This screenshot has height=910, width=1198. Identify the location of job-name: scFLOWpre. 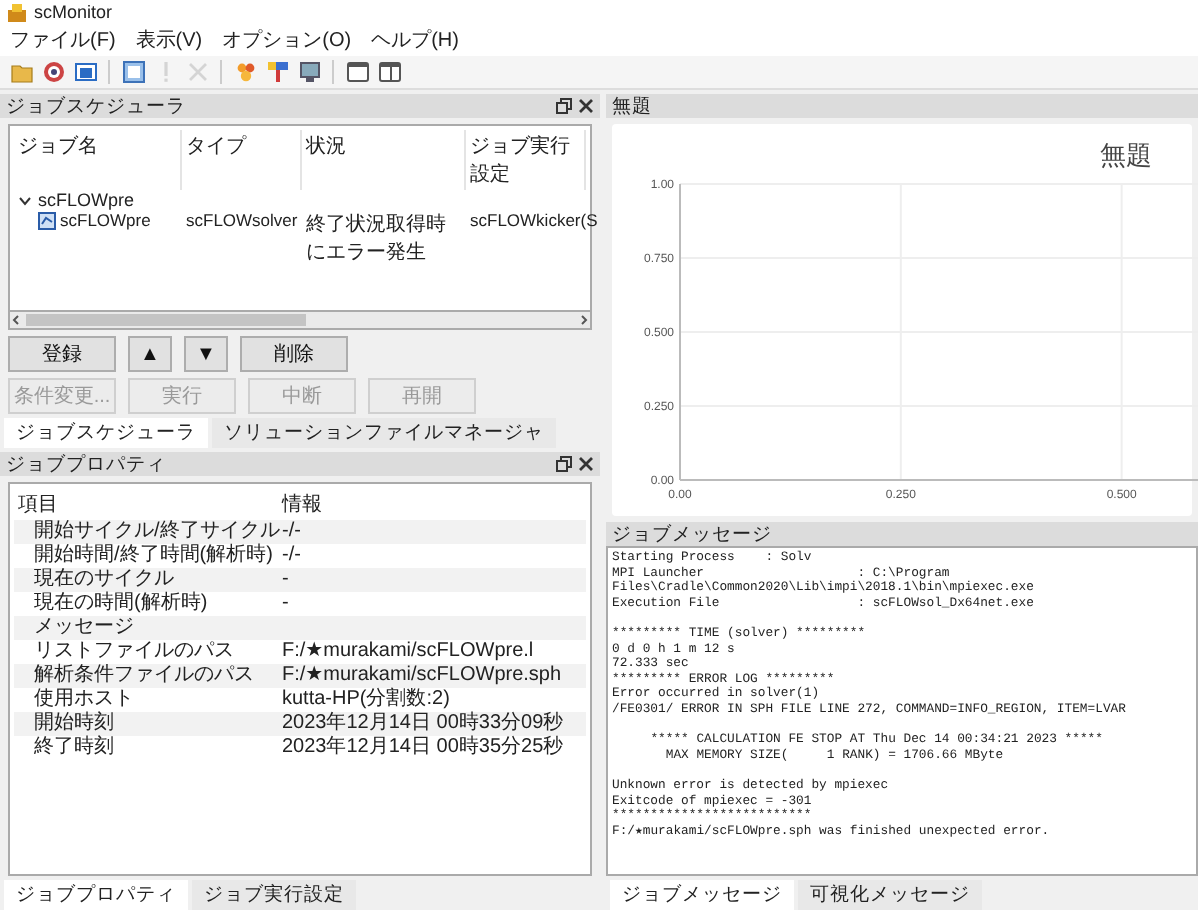
(105, 220).